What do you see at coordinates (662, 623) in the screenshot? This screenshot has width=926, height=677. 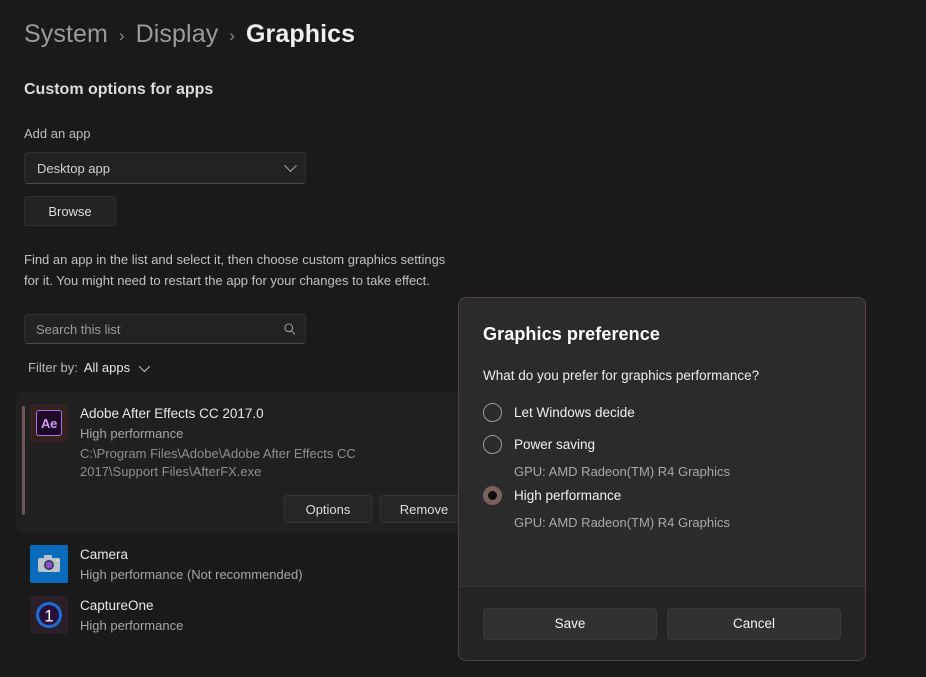 I see `dialog-footer: Save Cancel` at bounding box center [662, 623].